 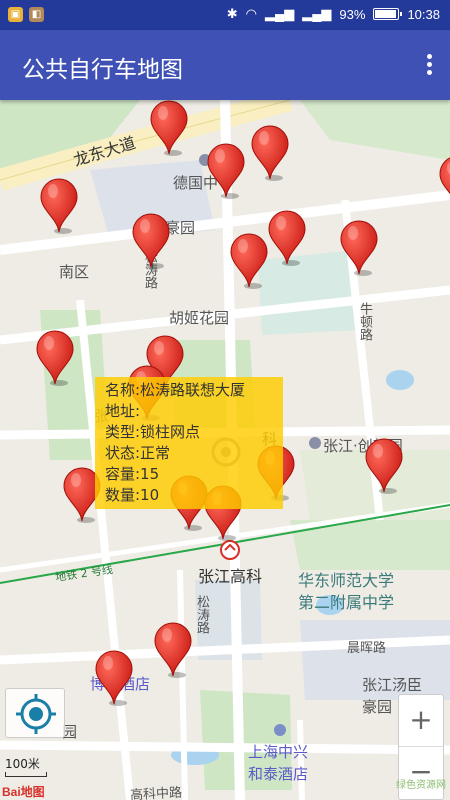 What do you see at coordinates (26, 774) in the screenshot?
I see `scale-bar` at bounding box center [26, 774].